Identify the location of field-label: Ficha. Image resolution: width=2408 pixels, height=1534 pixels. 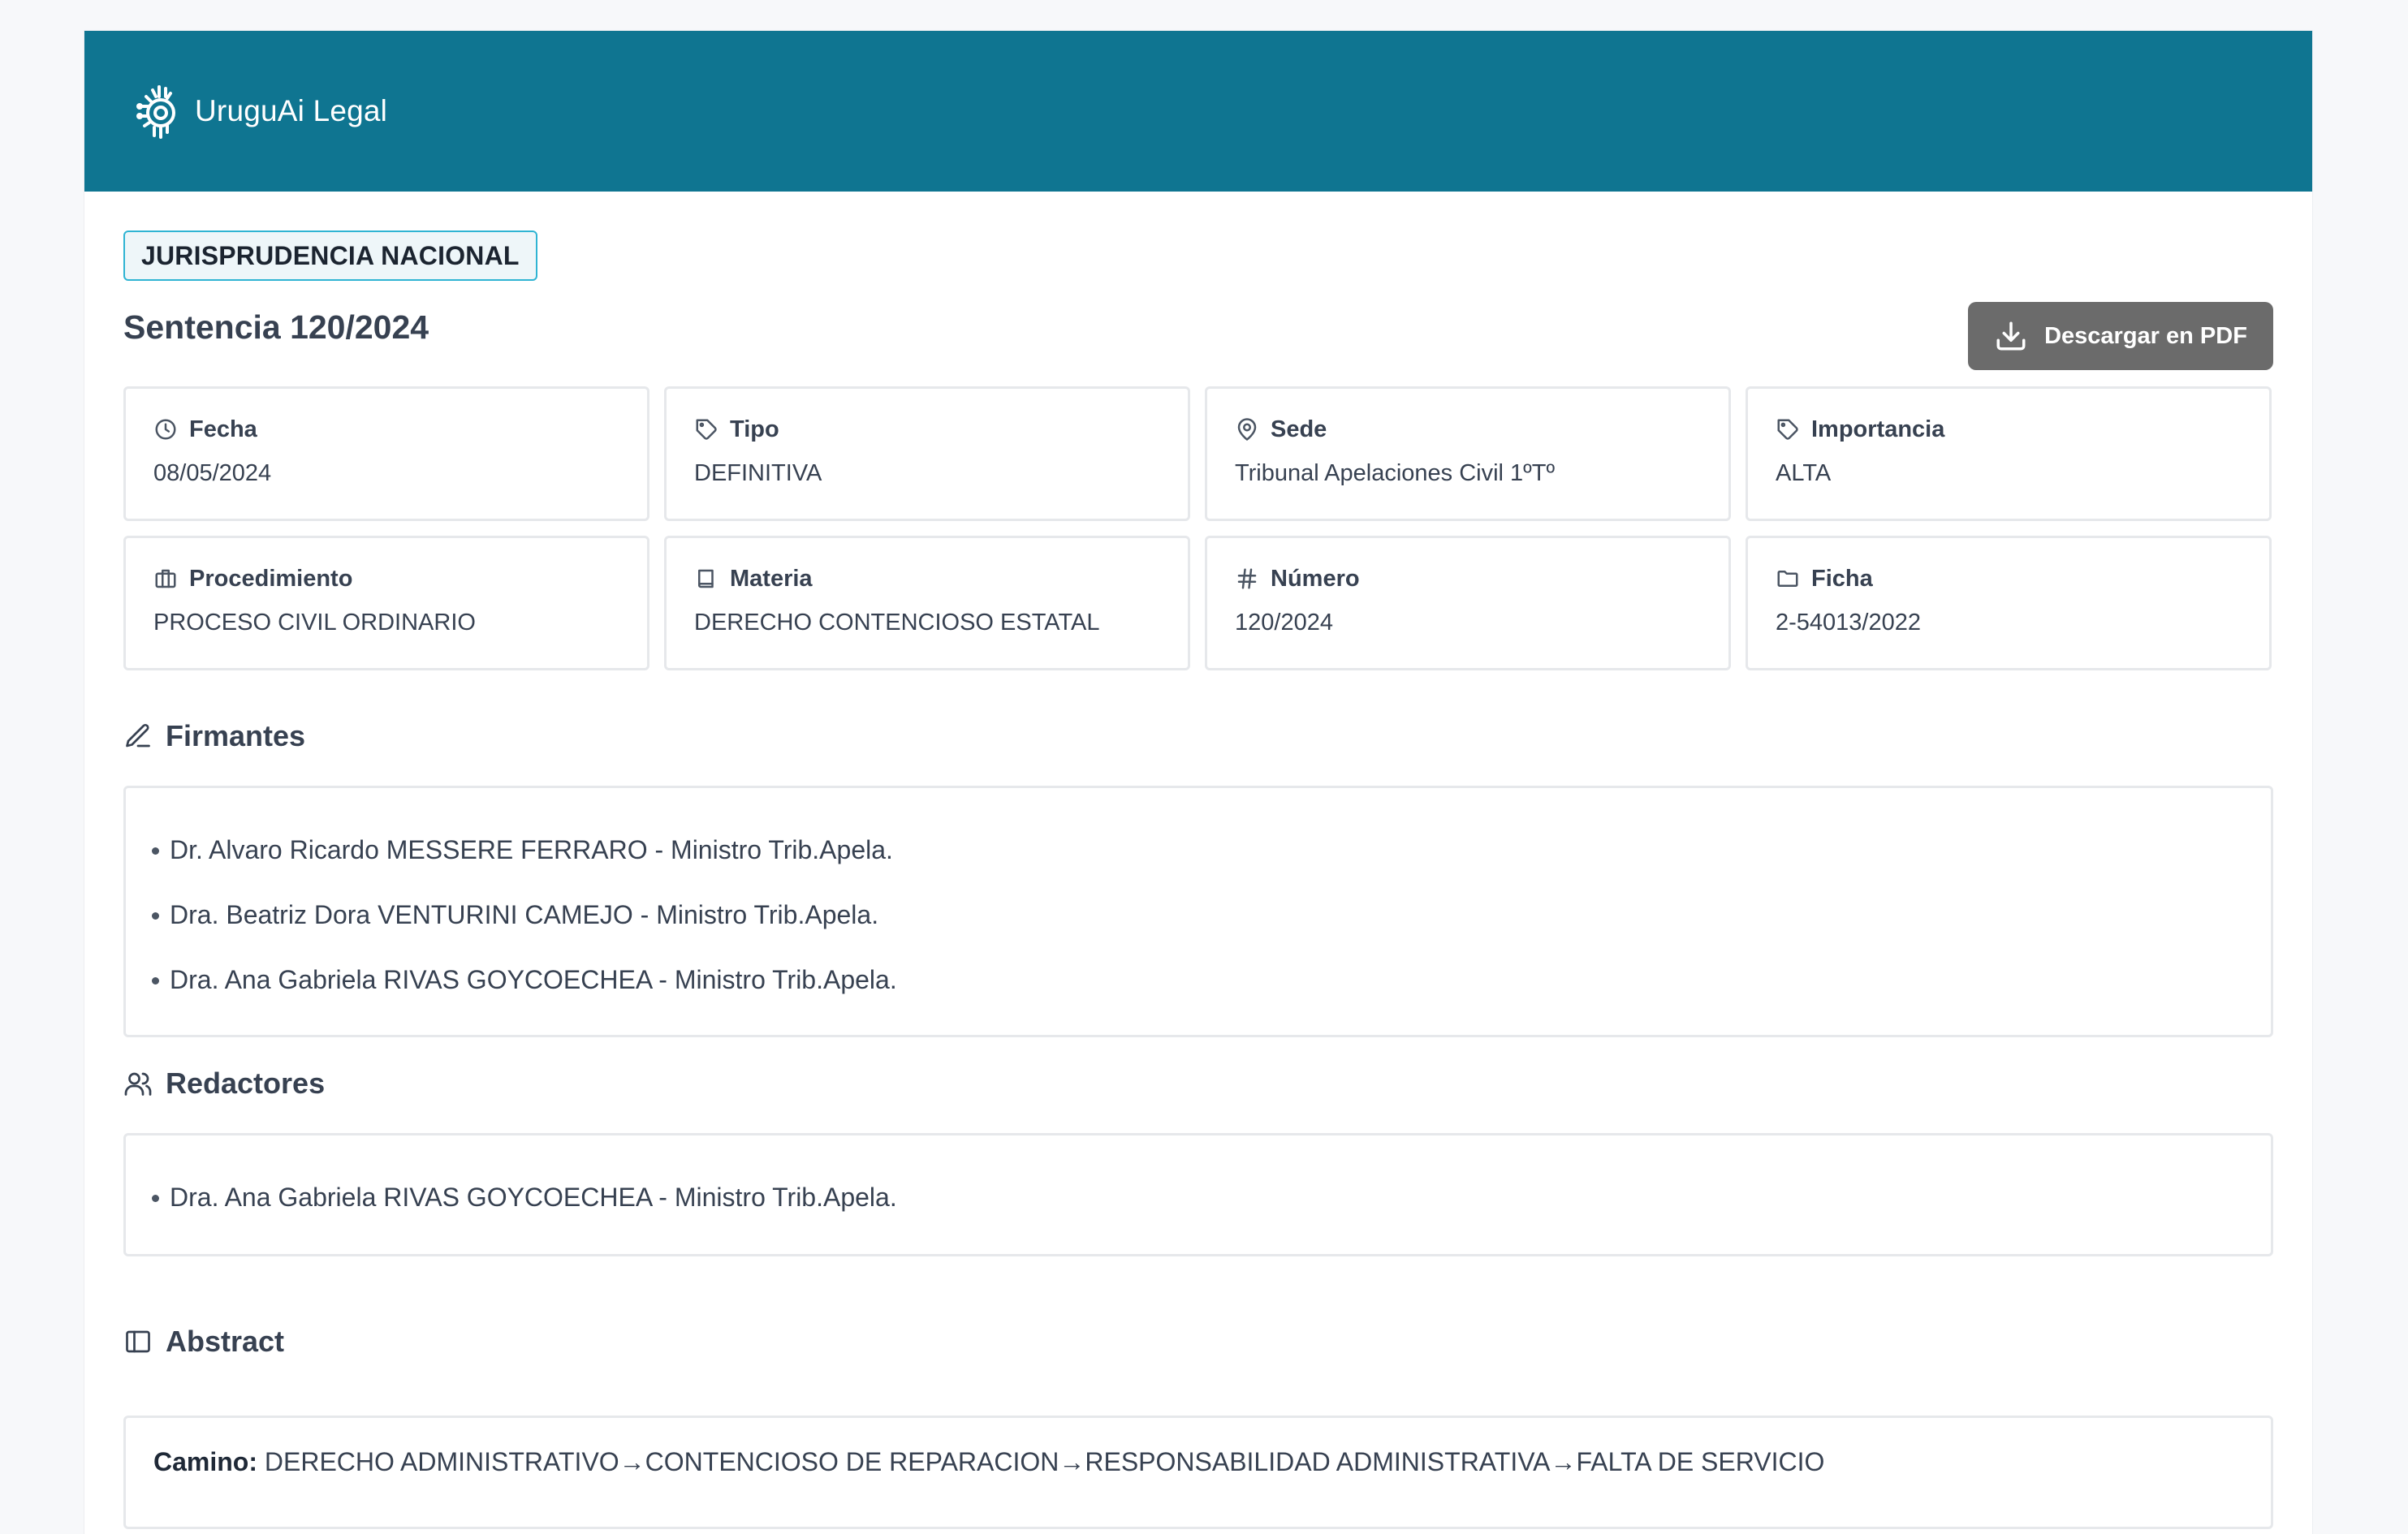
(1842, 578).